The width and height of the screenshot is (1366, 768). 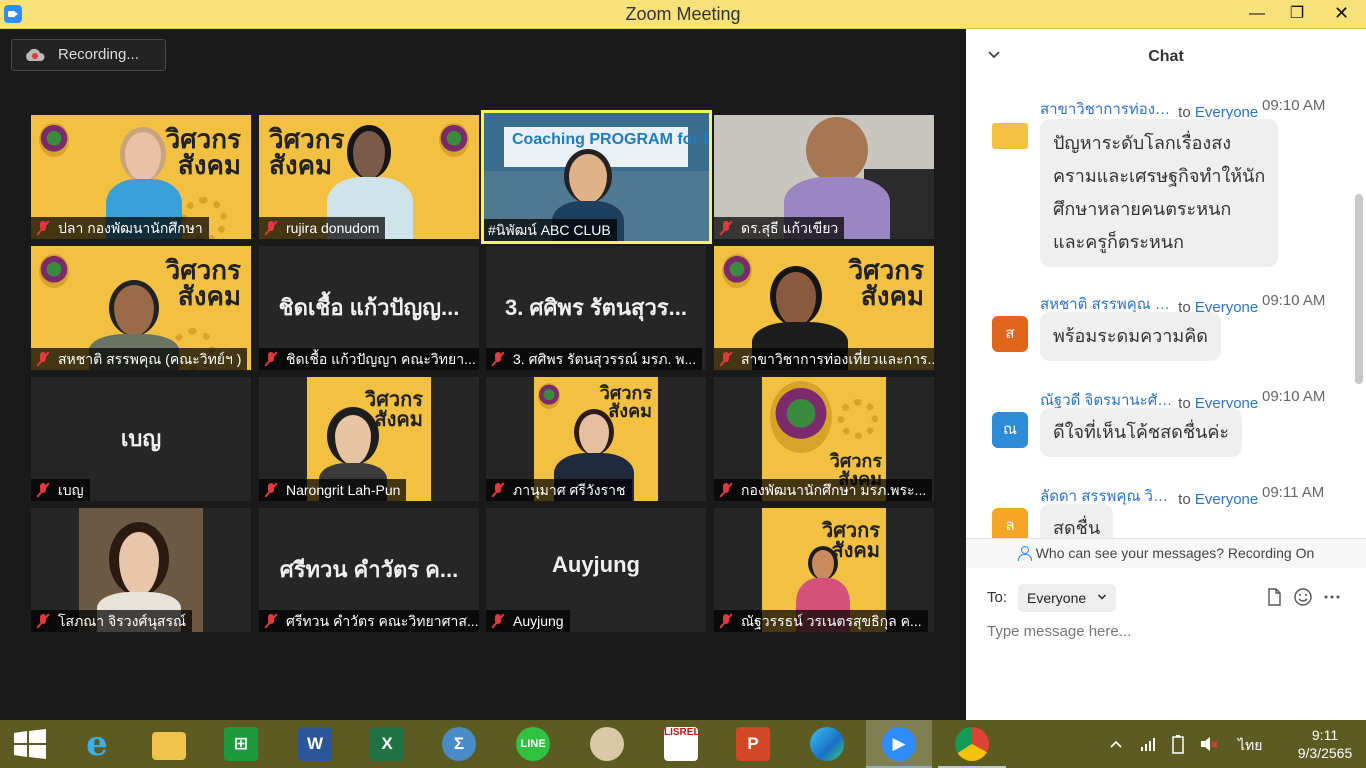 I want to click on powerpoint-app: P, so click(x=752, y=744).